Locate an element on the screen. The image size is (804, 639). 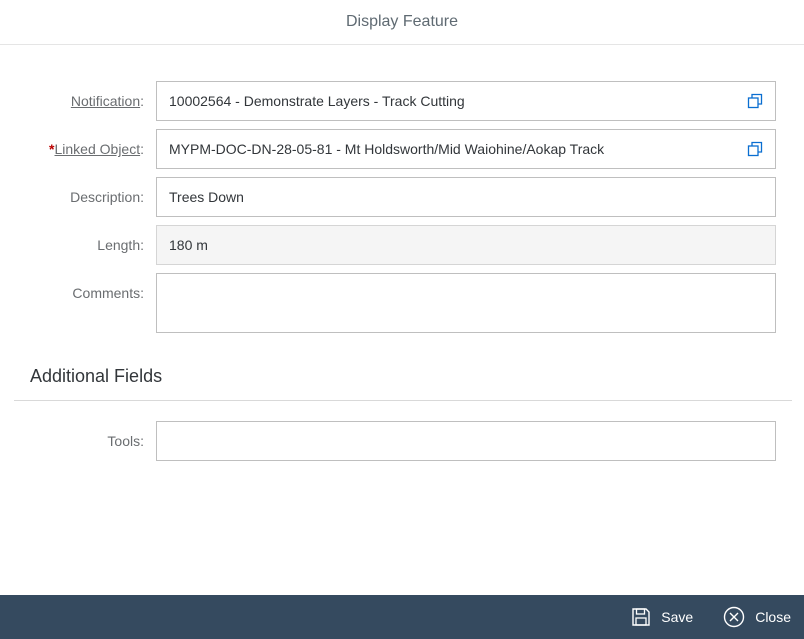
comments-row: Comments: is located at coordinates (402, 303).